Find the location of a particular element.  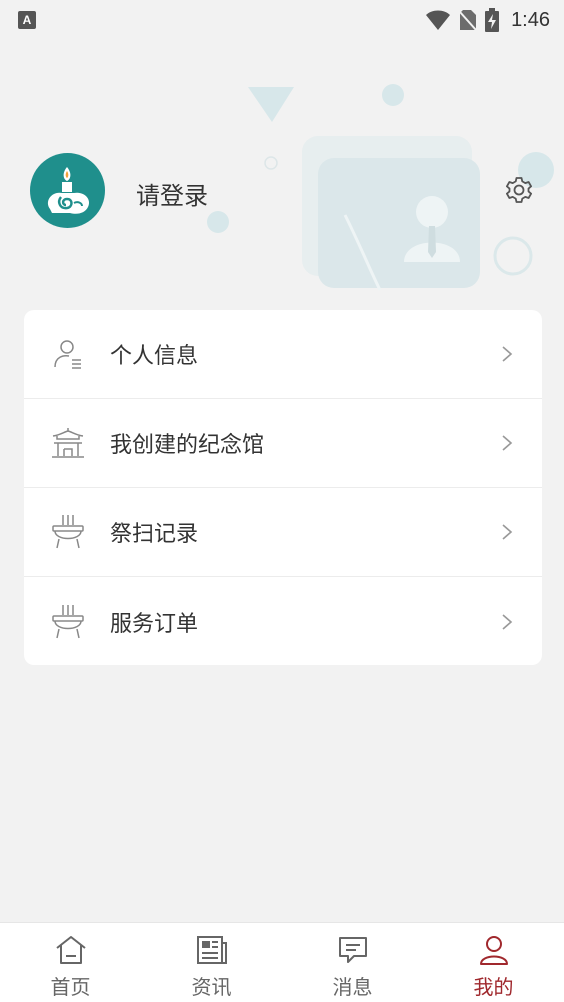

bottom-tab-bar: 首页 资讯 消息 我的 is located at coordinates (282, 962).